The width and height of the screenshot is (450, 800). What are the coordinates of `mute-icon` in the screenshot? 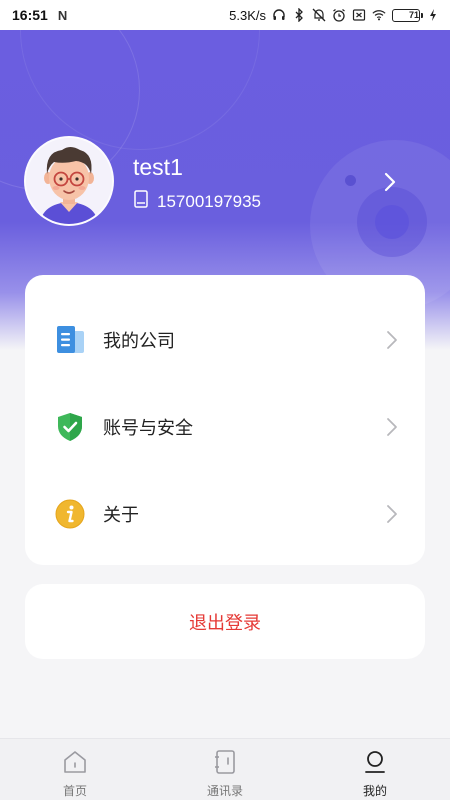 It's located at (319, 15).